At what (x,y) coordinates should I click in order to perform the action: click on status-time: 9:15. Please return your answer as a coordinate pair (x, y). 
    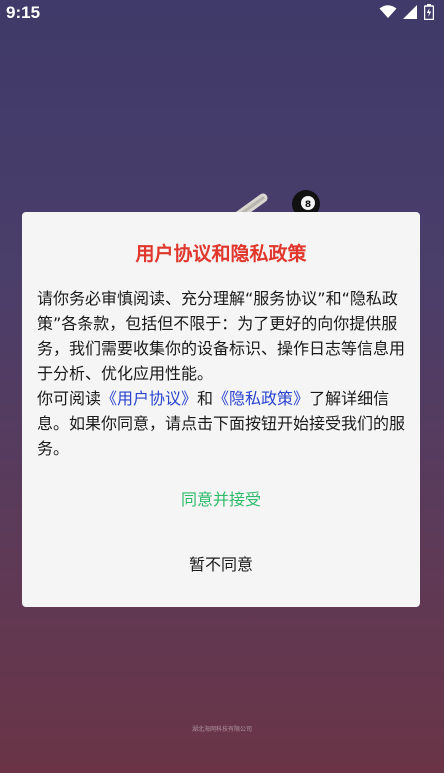
    Looking at the image, I should click on (23, 12).